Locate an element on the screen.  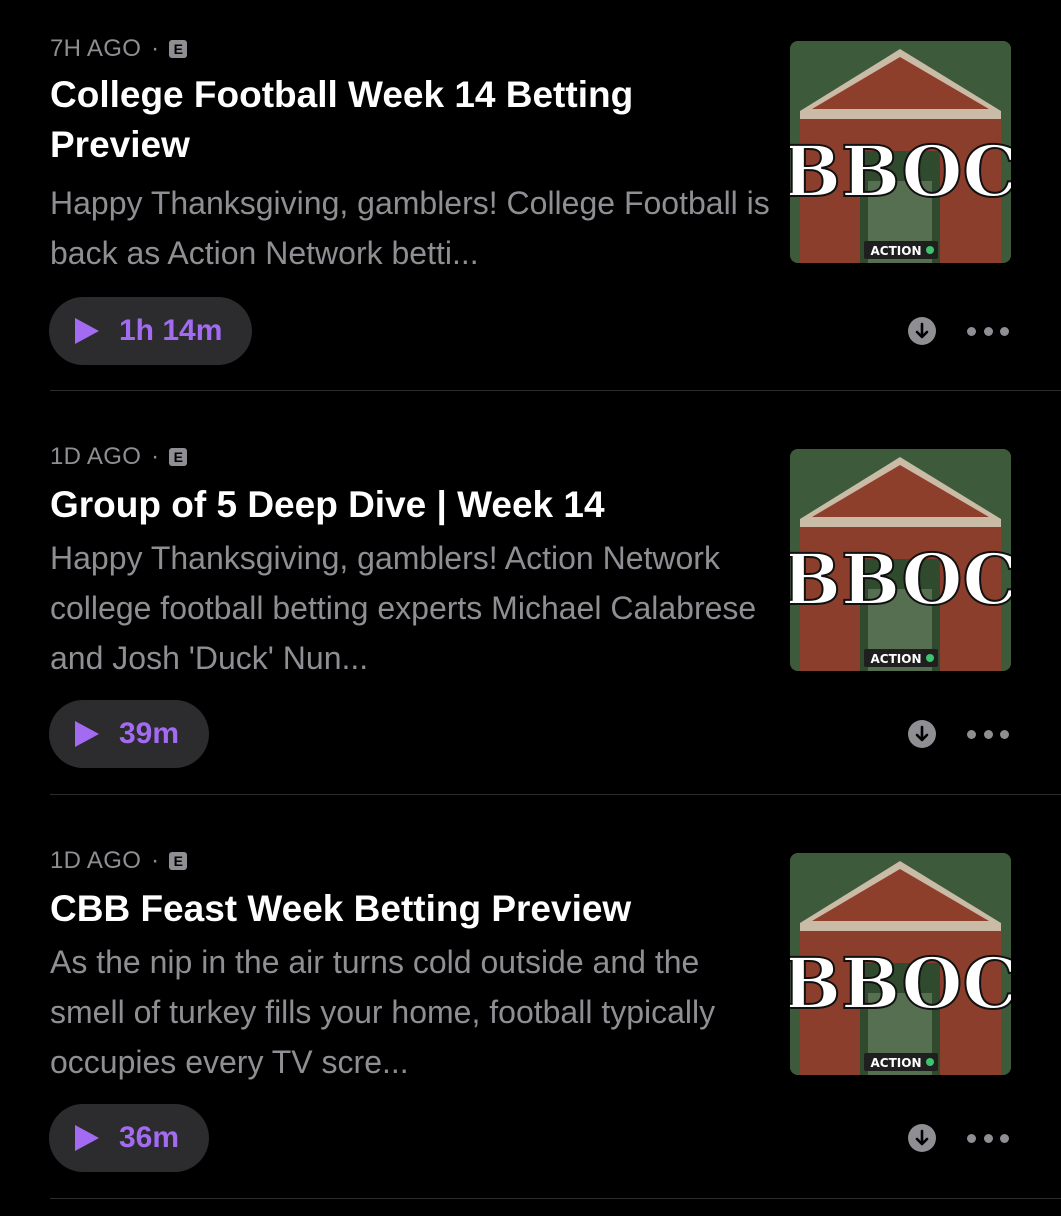
episode-meta: 7H AGO · E is located at coordinates (119, 49).